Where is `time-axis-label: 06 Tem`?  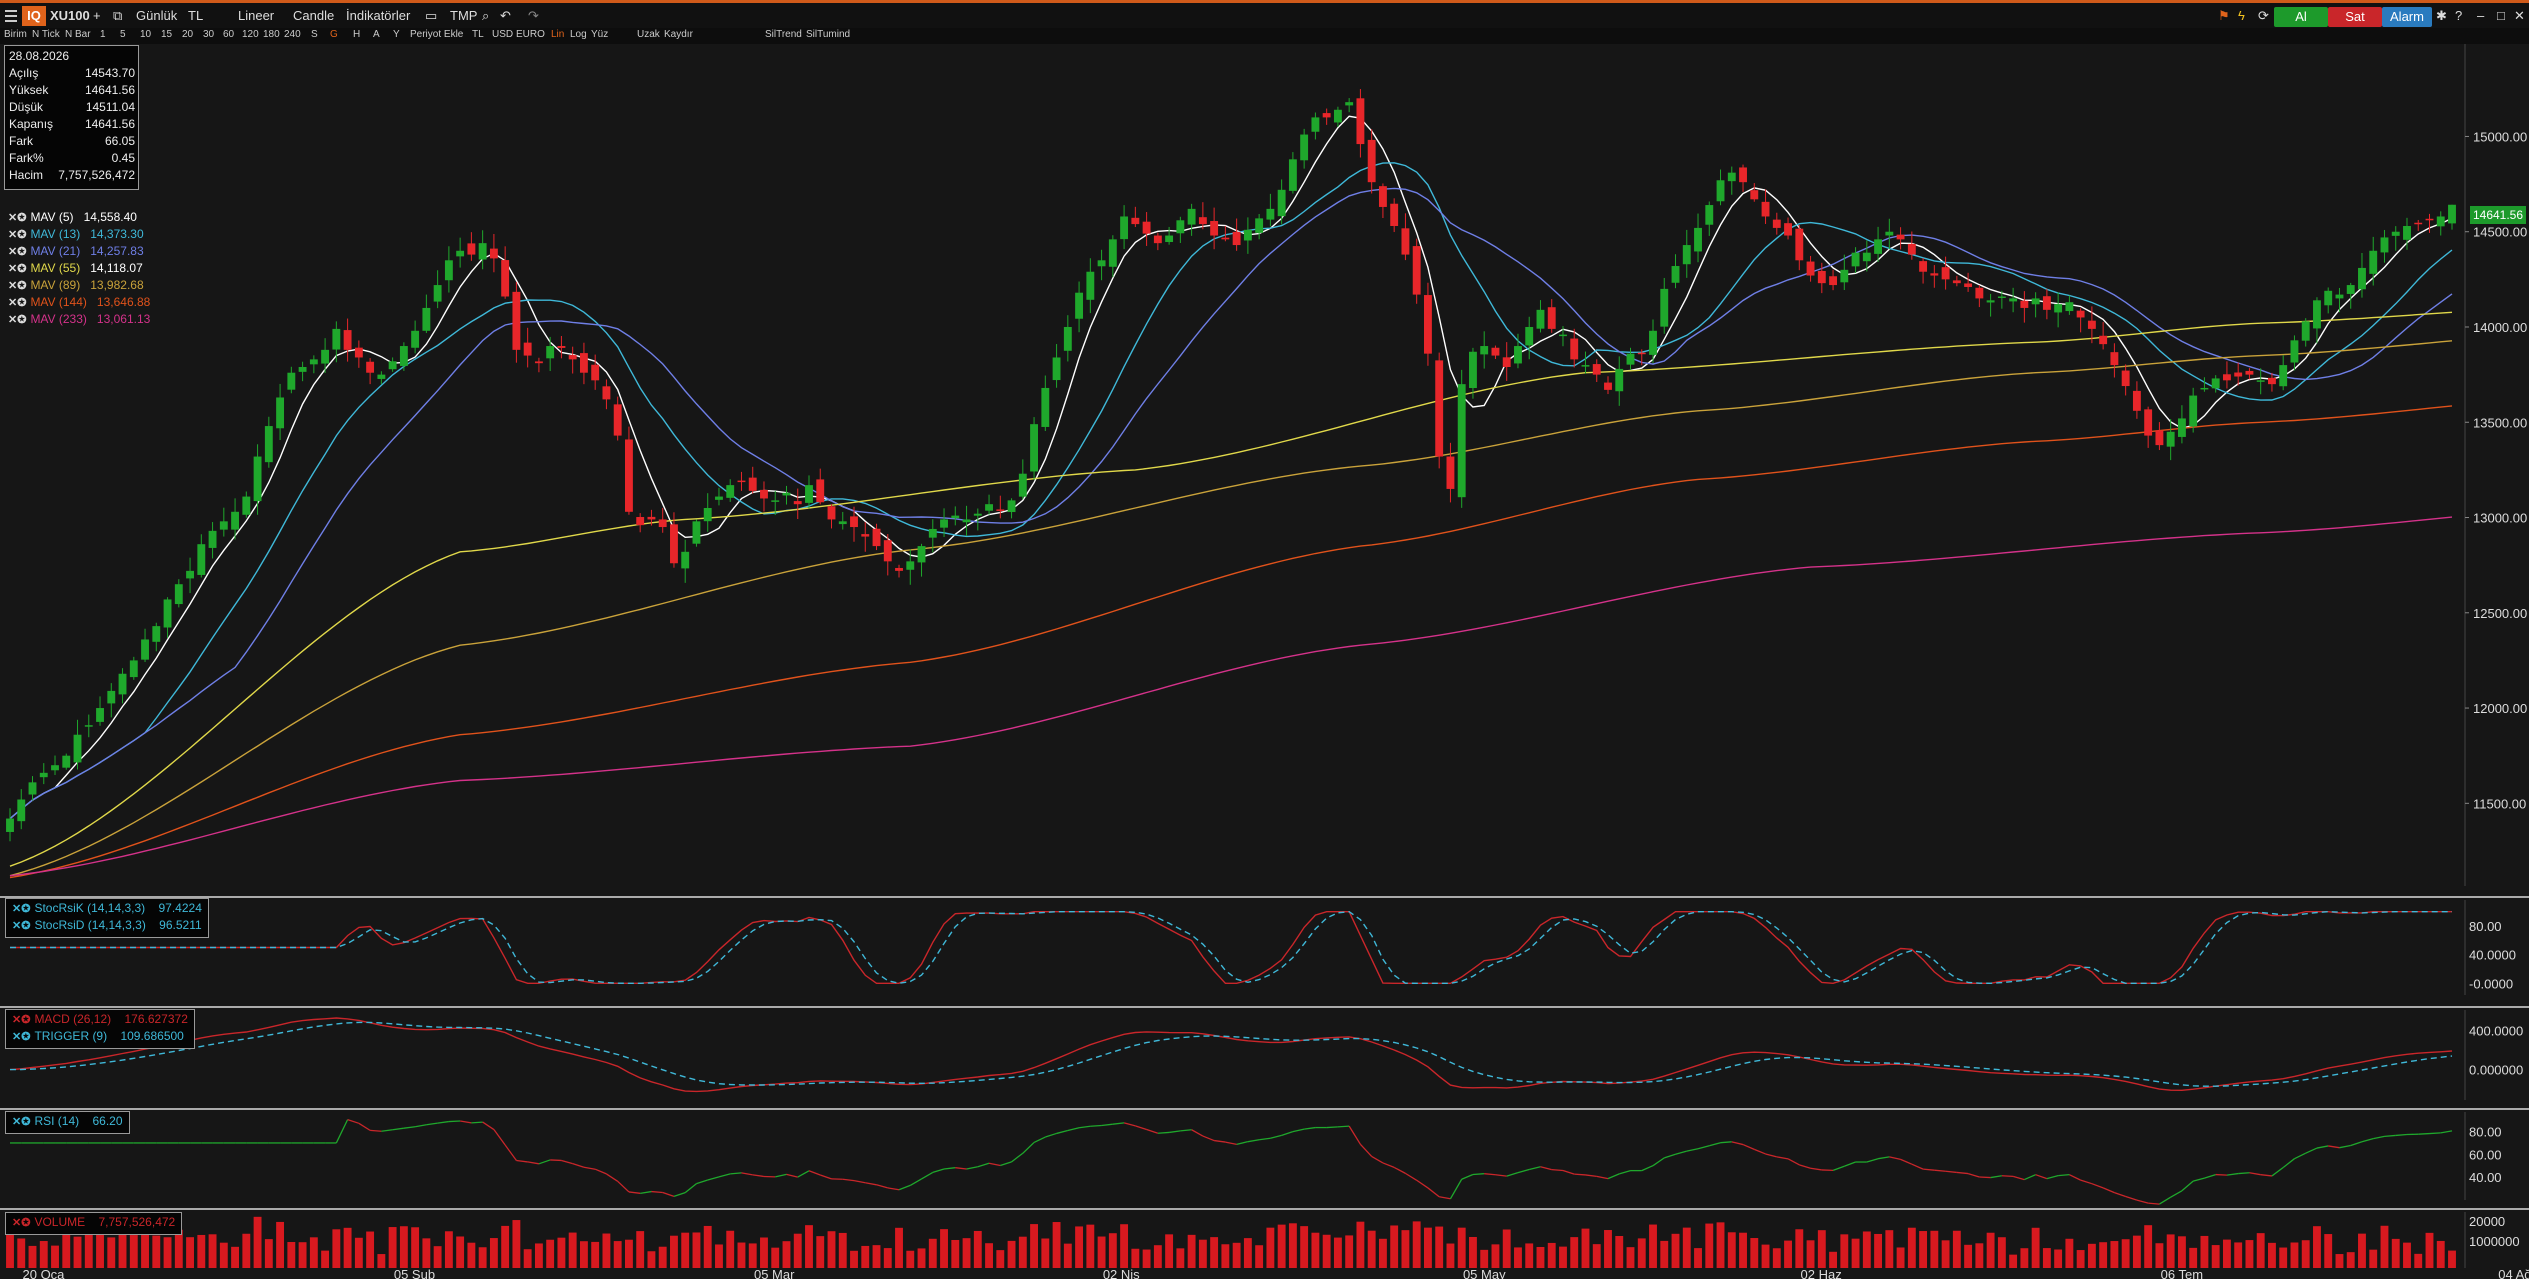
time-axis-label: 06 Tem is located at coordinates (2182, 1273).